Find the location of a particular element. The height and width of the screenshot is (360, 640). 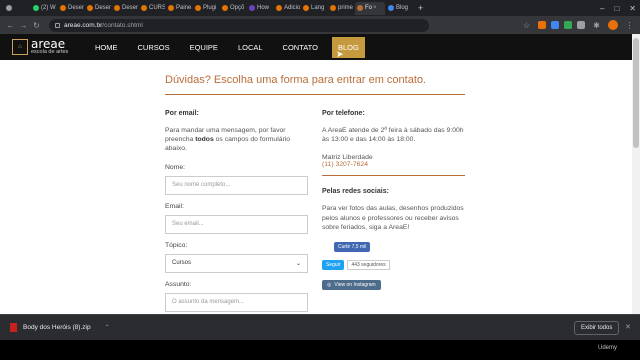

site-logo: ⌂ areae escola de artes is located at coordinates (40, 47).